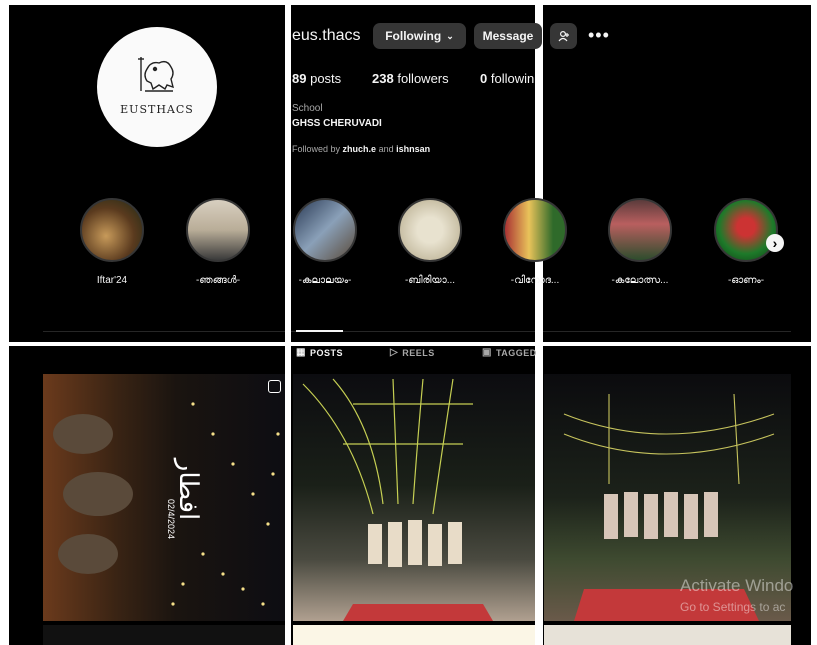 This screenshot has width=817, height=645. I want to click on post-overlay-text: افطار, so click(189, 489).